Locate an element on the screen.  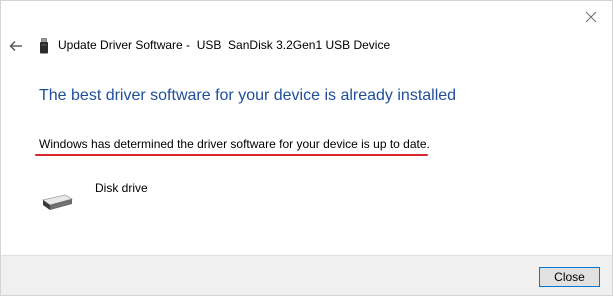
red-underline-annotation is located at coordinates (231, 155).